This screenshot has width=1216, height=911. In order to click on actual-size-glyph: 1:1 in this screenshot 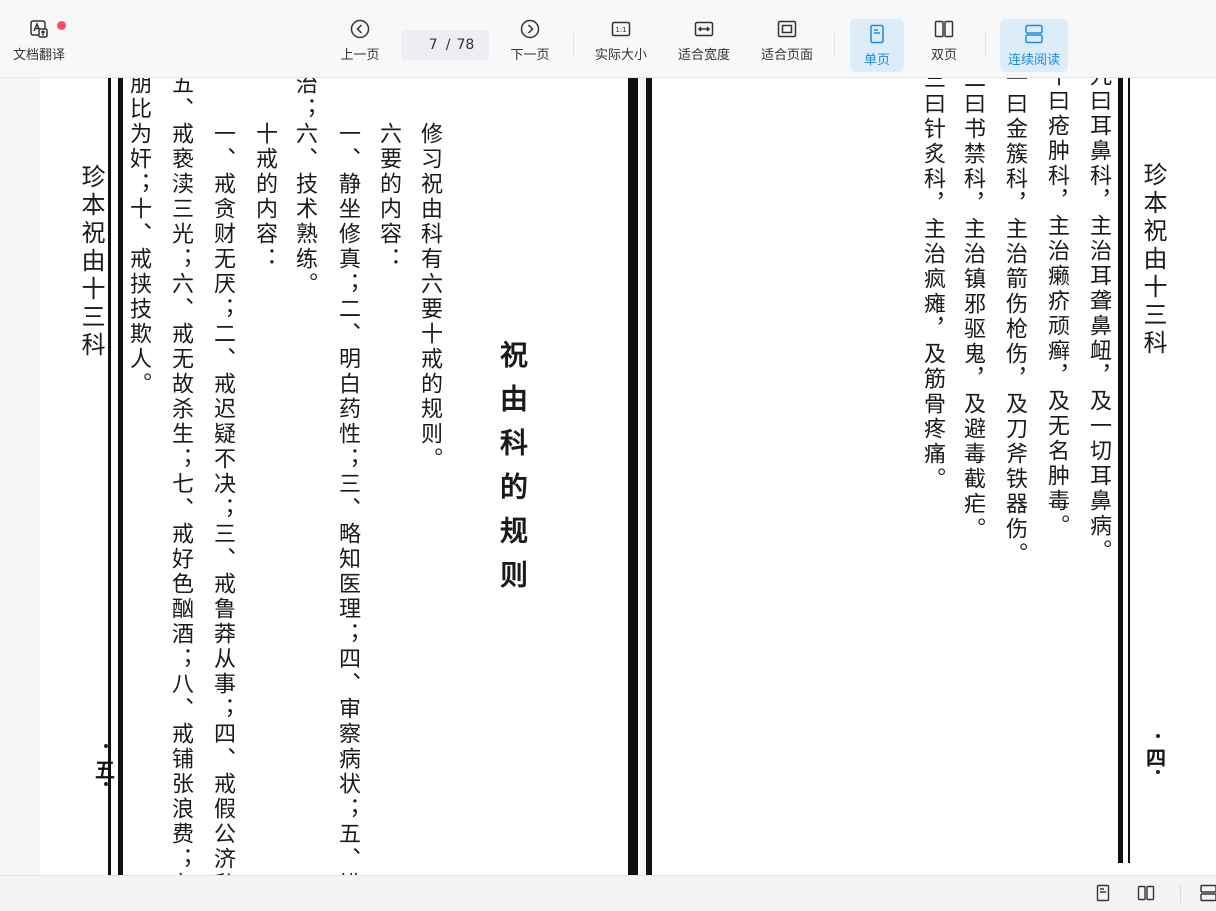, I will do `click(620, 30)`.